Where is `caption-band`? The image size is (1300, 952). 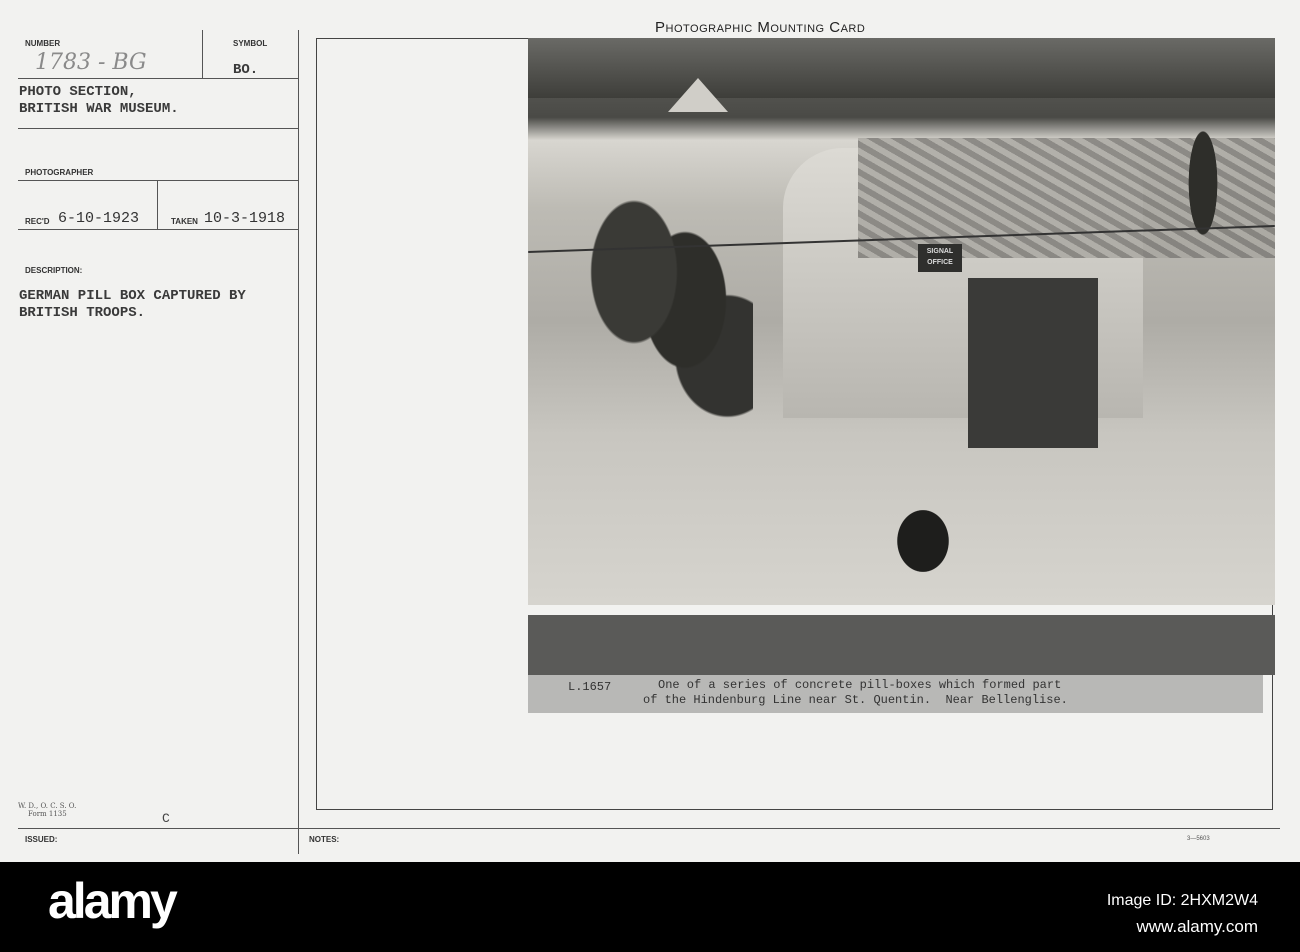
caption-band is located at coordinates (901, 645).